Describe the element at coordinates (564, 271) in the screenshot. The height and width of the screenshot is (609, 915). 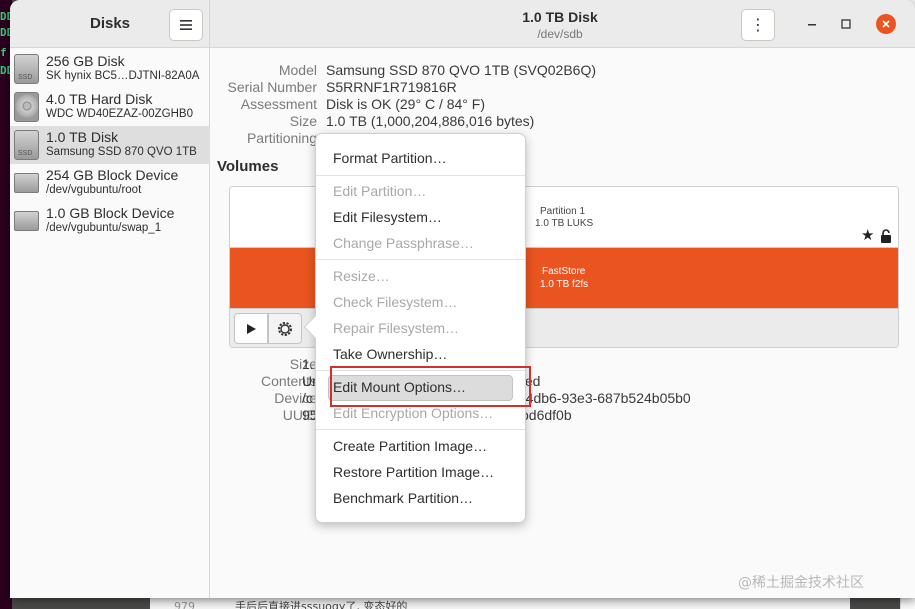
I see `filesystem-name: FastStore` at that location.